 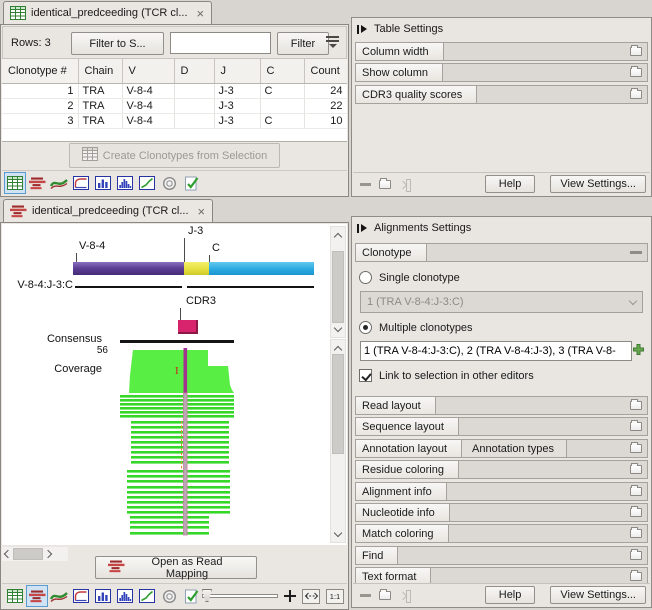 What do you see at coordinates (332, 42) in the screenshot?
I see `advanced-filter-icon` at bounding box center [332, 42].